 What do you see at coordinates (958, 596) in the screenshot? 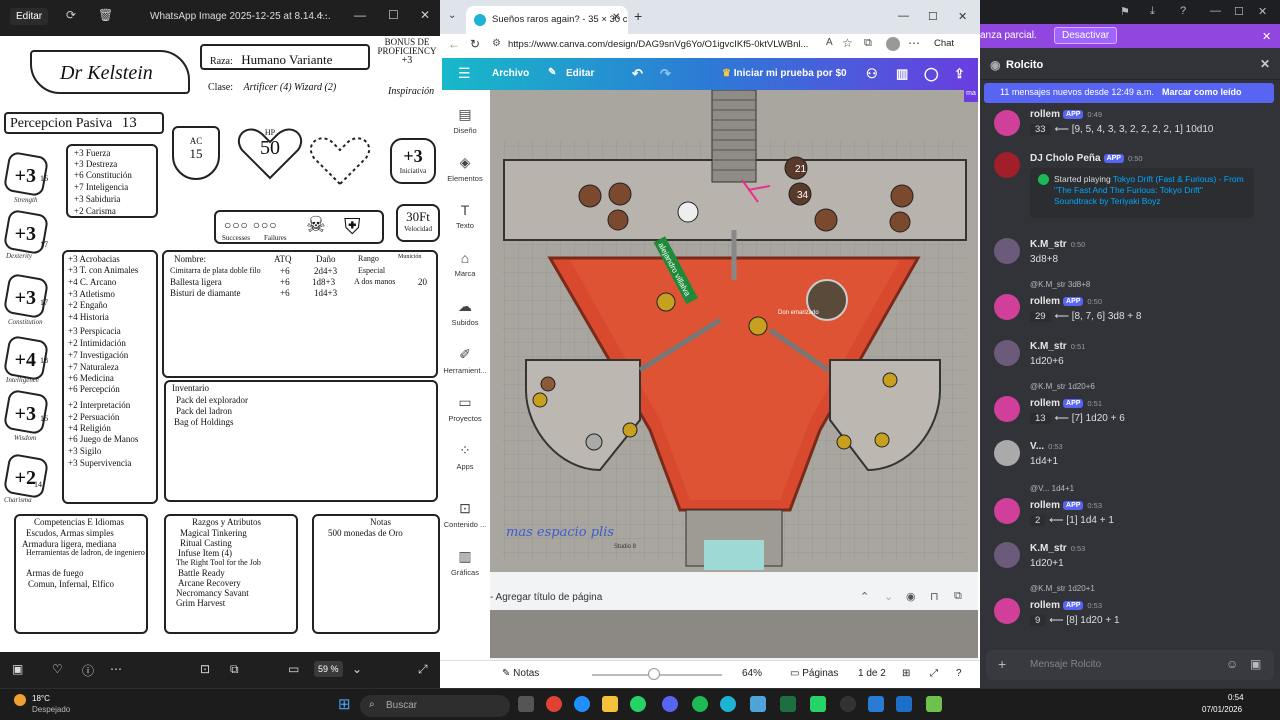
I see `duplicate-icon: ⧉` at bounding box center [958, 596].